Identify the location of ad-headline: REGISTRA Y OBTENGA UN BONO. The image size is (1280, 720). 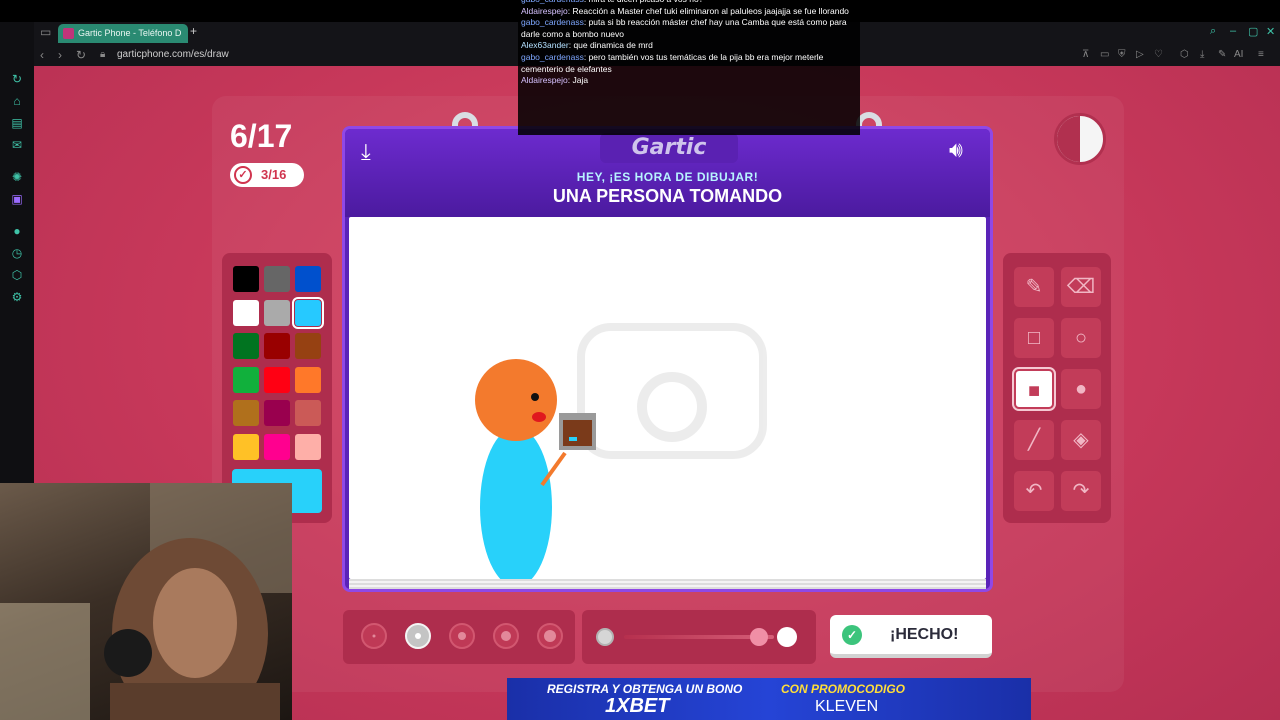
(645, 689).